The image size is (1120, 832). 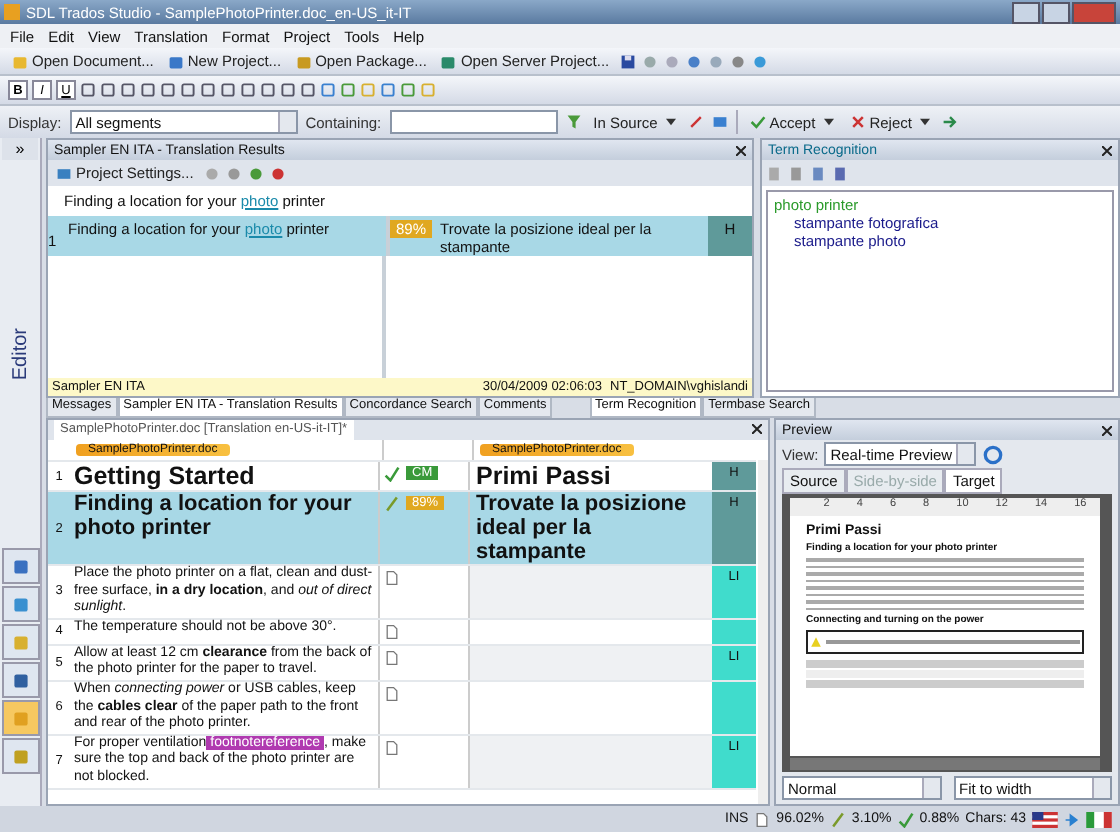 What do you see at coordinates (473, 122) in the screenshot?
I see `containing-field` at bounding box center [473, 122].